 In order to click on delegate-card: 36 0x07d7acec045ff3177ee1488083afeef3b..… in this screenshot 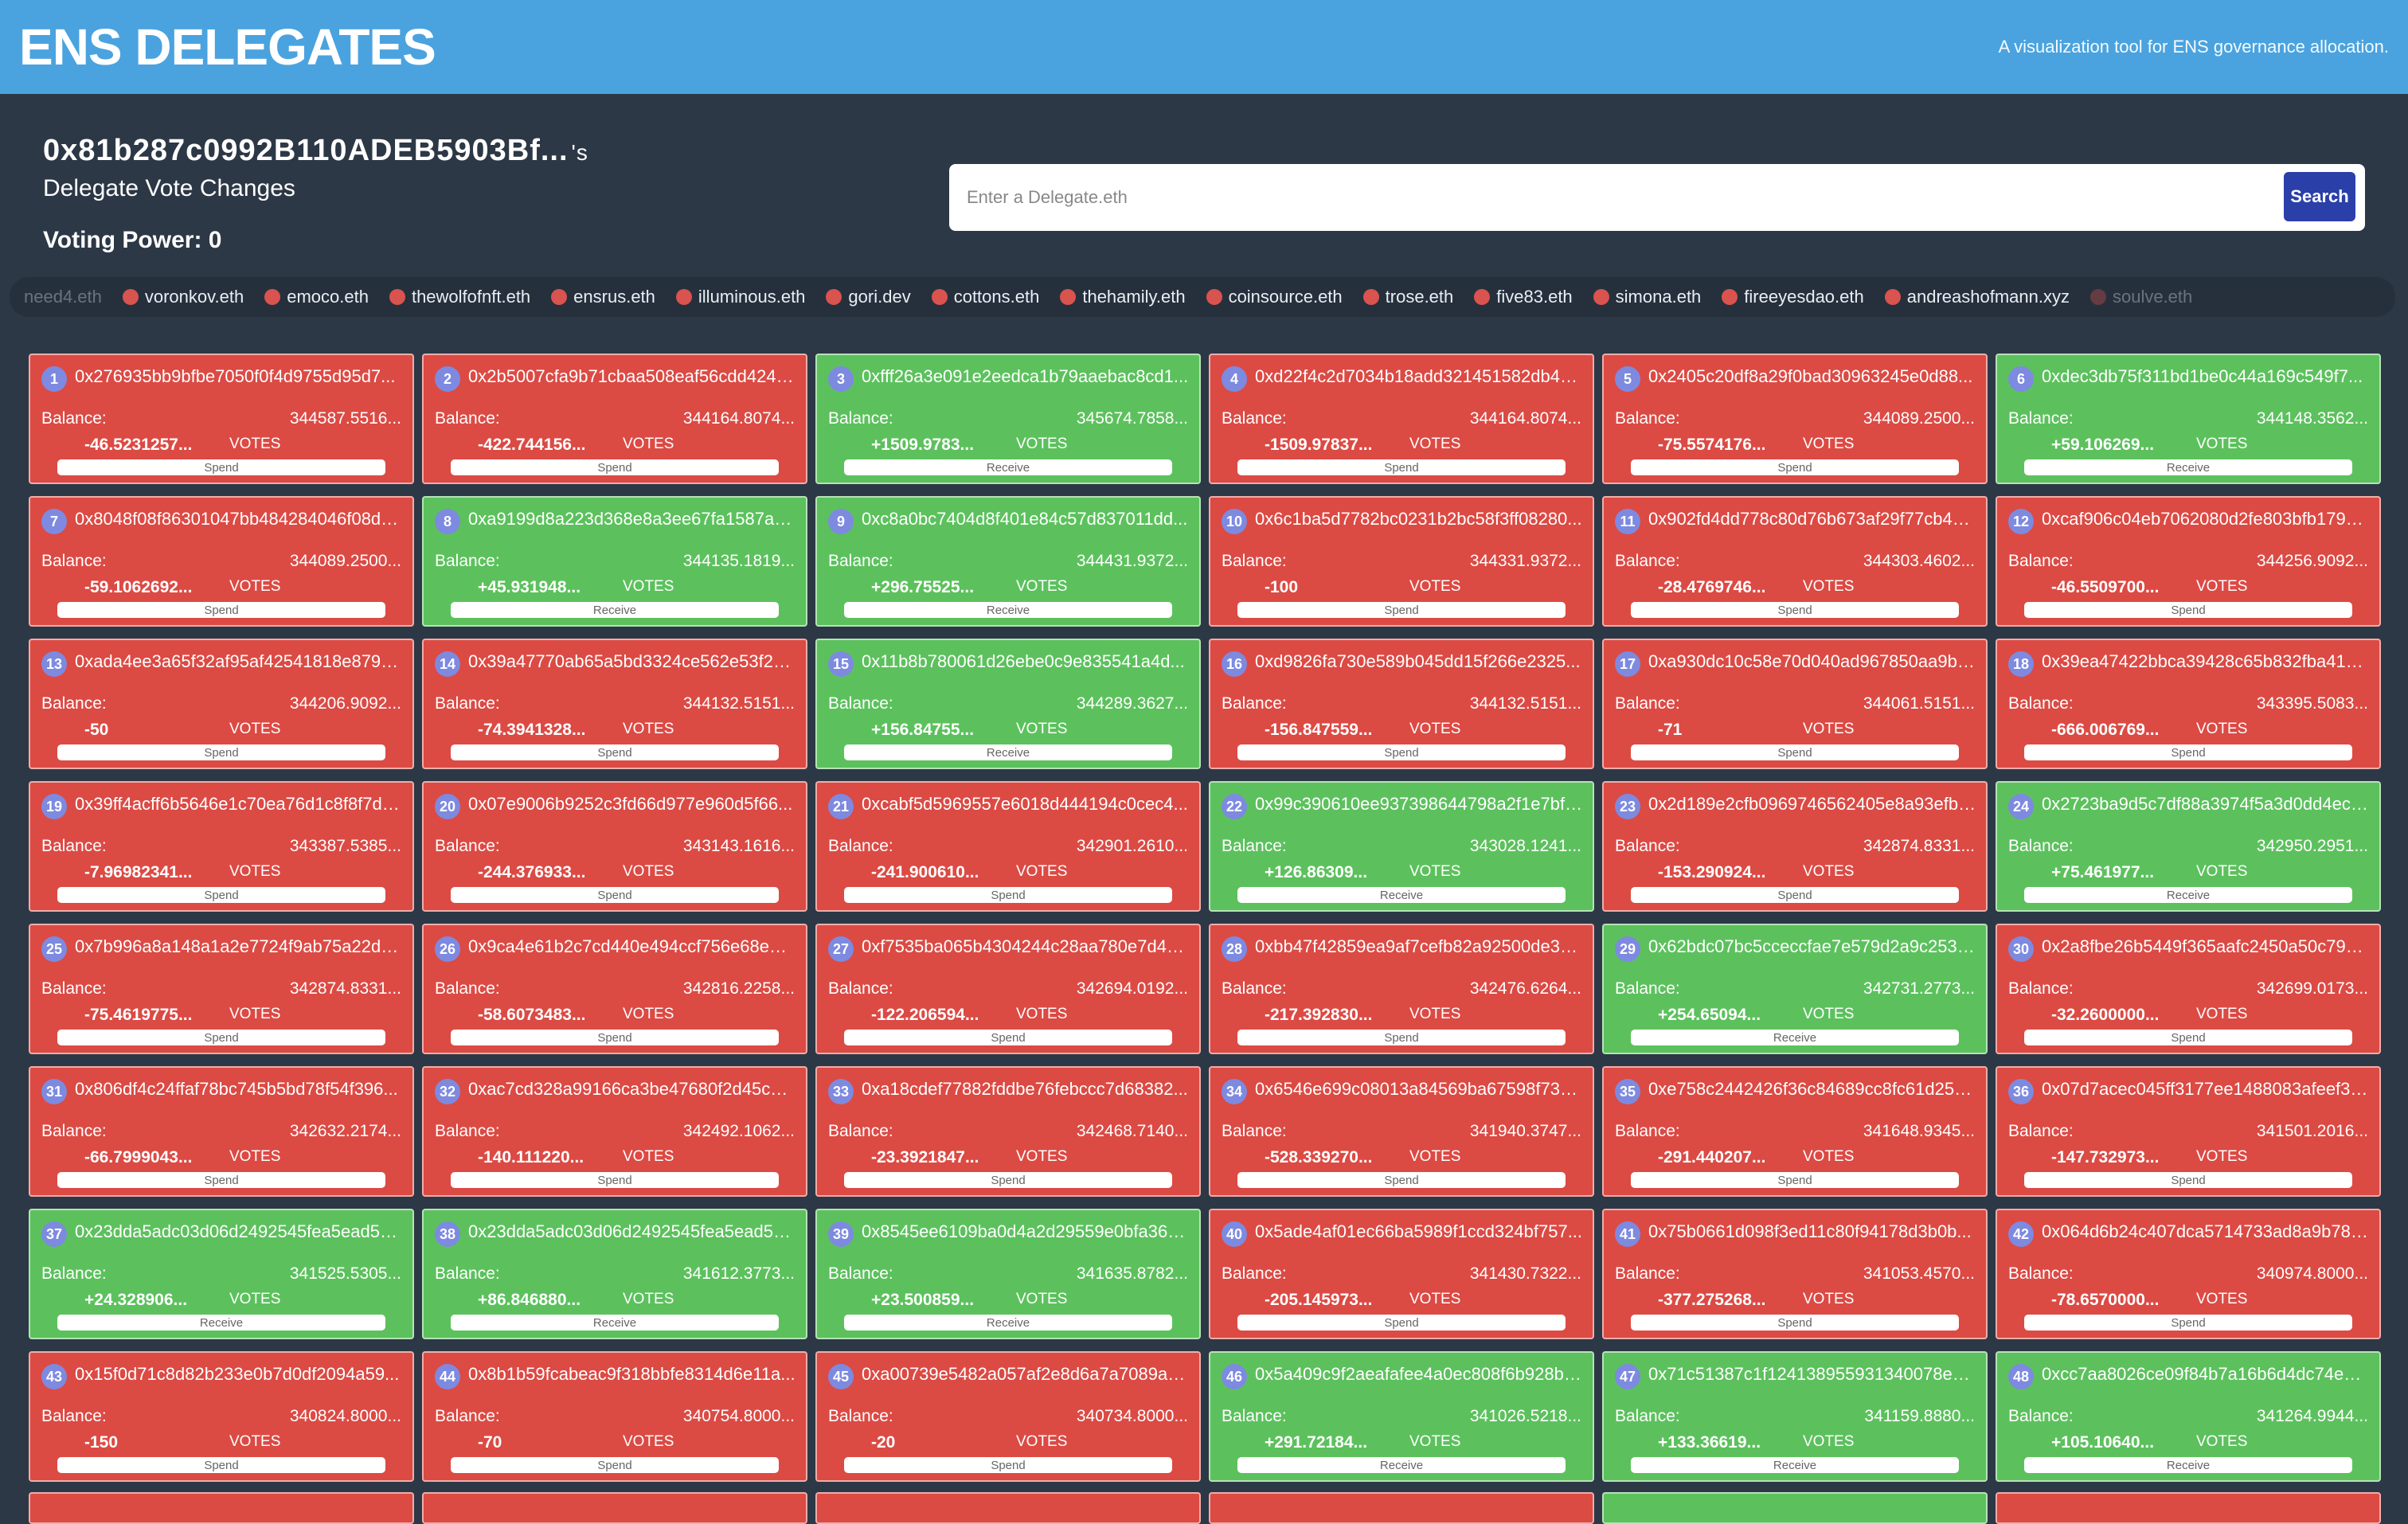, I will do `click(2188, 1131)`.